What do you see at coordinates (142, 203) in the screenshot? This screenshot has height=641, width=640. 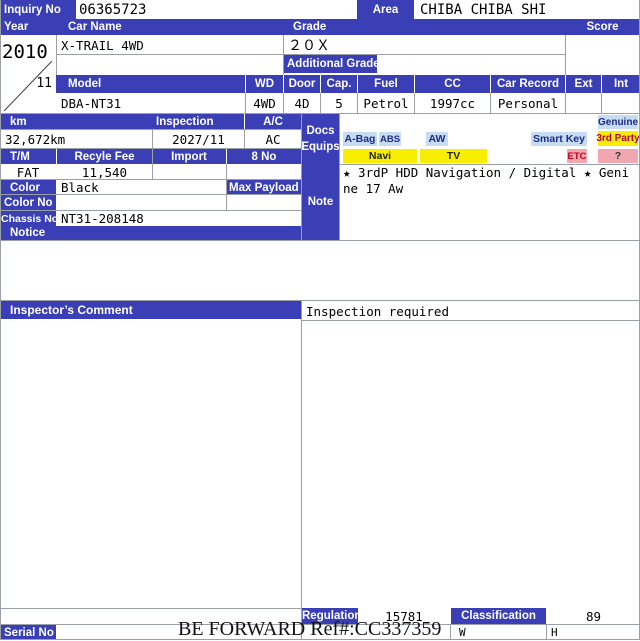 I see `color-no-value` at bounding box center [142, 203].